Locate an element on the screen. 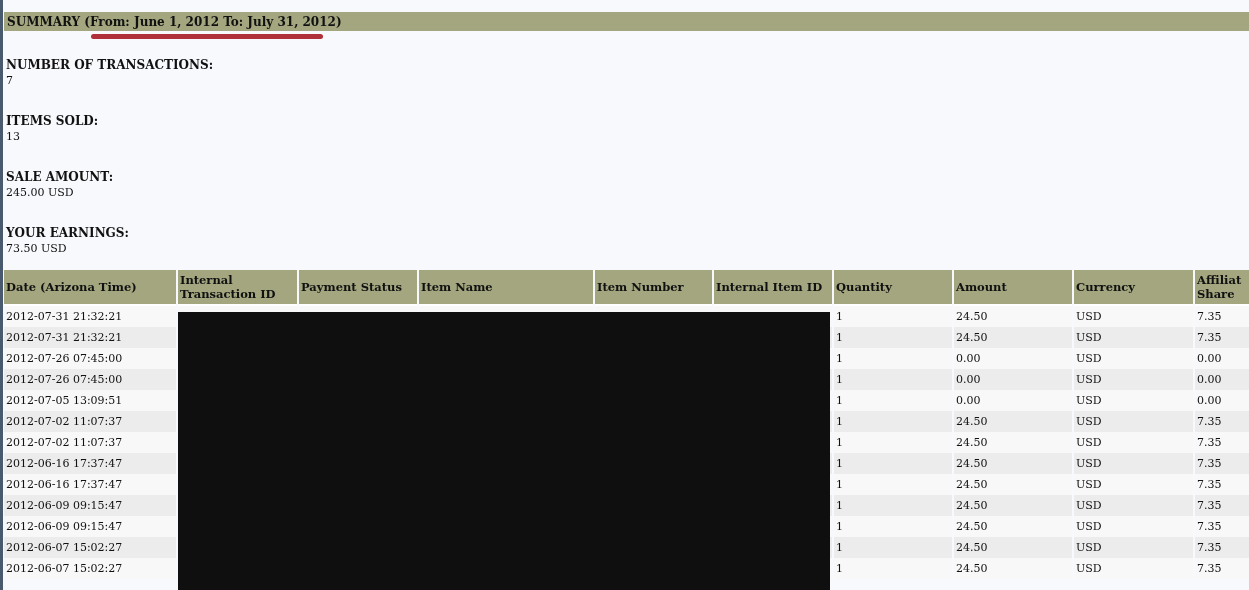 This screenshot has width=1249, height=590. stat-value: 7 is located at coordinates (10, 81).